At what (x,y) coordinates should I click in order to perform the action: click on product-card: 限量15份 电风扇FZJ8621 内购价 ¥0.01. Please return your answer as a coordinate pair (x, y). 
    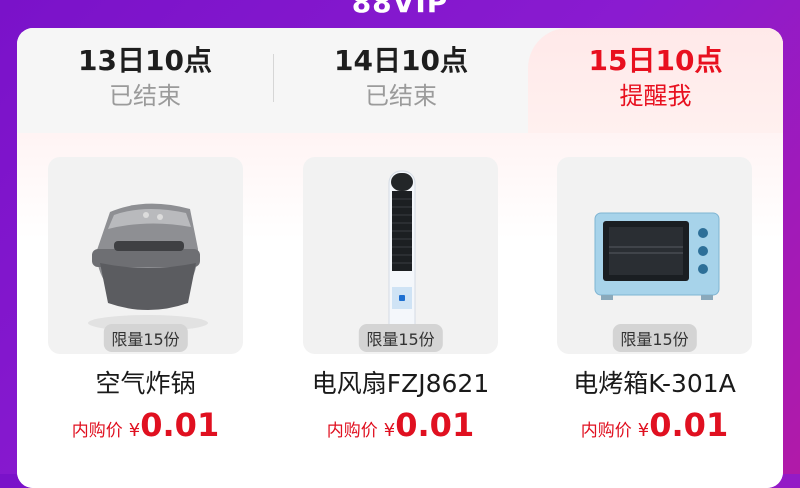
    Looking at the image, I should click on (400, 300).